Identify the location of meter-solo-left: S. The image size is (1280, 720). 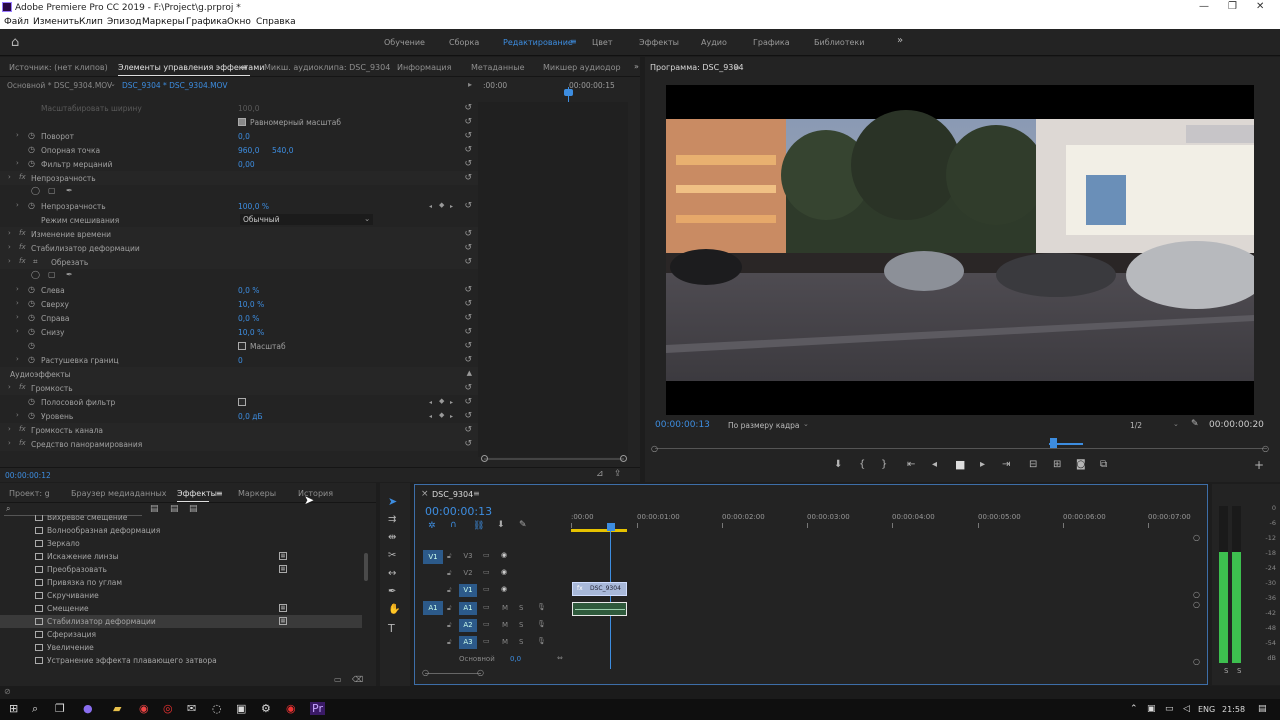
(1226, 671).